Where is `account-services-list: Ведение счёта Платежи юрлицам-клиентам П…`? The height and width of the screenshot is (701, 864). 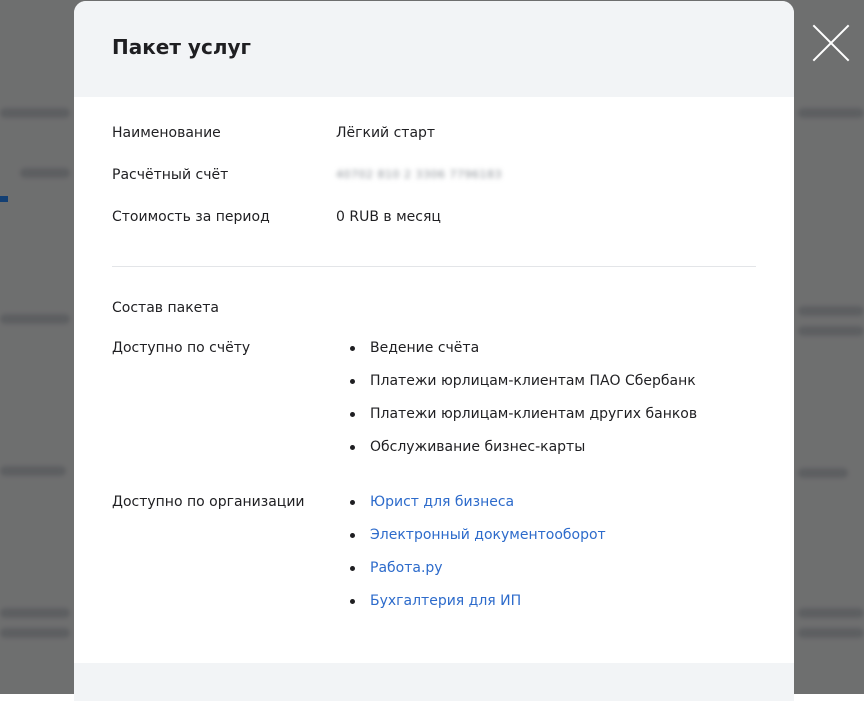
account-services-list: Ведение счёта Платежи юрлицам-клиентам П… is located at coordinates (522, 404).